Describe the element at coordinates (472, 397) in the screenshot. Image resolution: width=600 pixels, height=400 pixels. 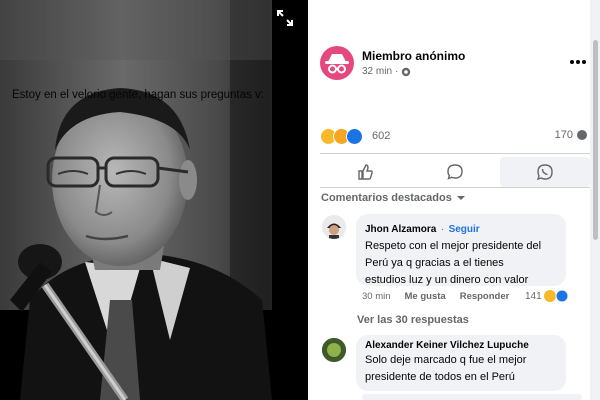
I see `next-comment-partial` at that location.